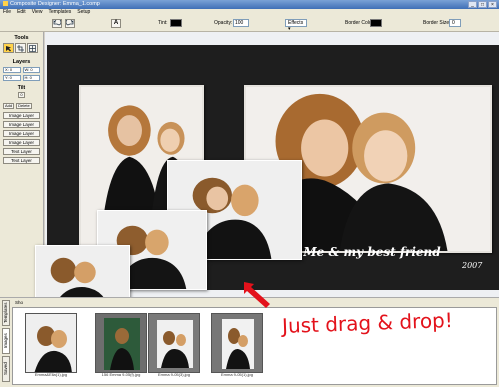 The image size is (499, 387). I want to click on thumbnail-1-image, so click(51, 343).